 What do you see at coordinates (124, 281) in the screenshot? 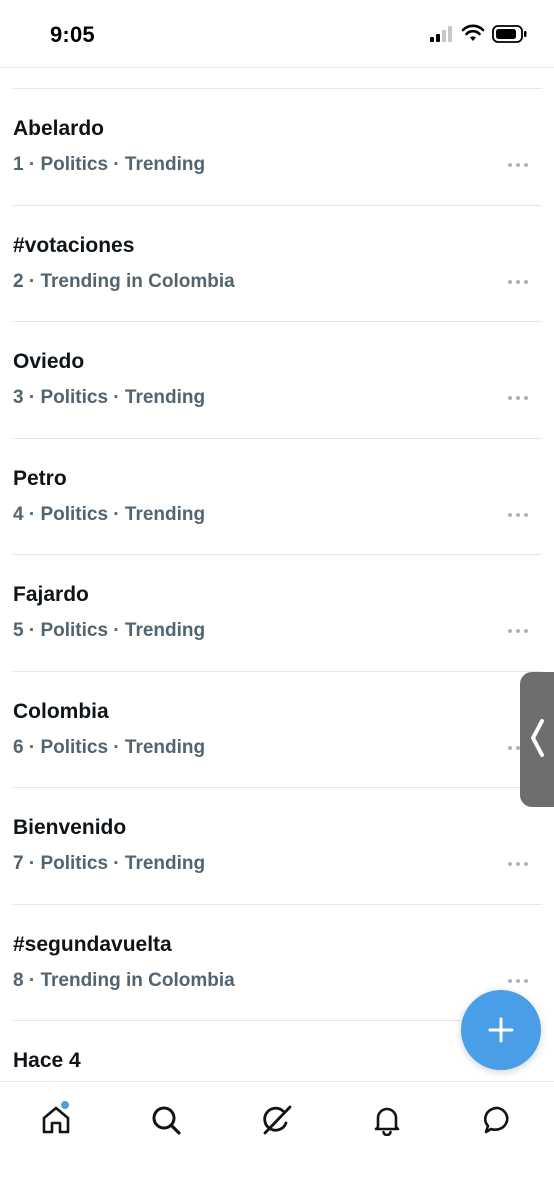
I see `trend-meta: 2 · Trending in Colombia` at bounding box center [124, 281].